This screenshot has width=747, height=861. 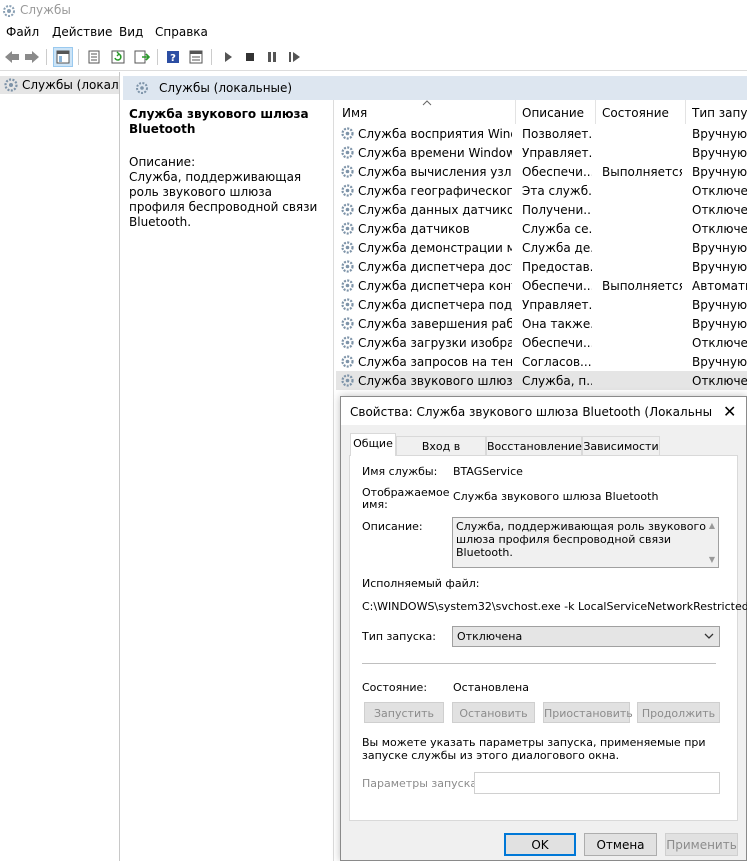 I want to click on service-status: Выполняется, so click(x=642, y=286).